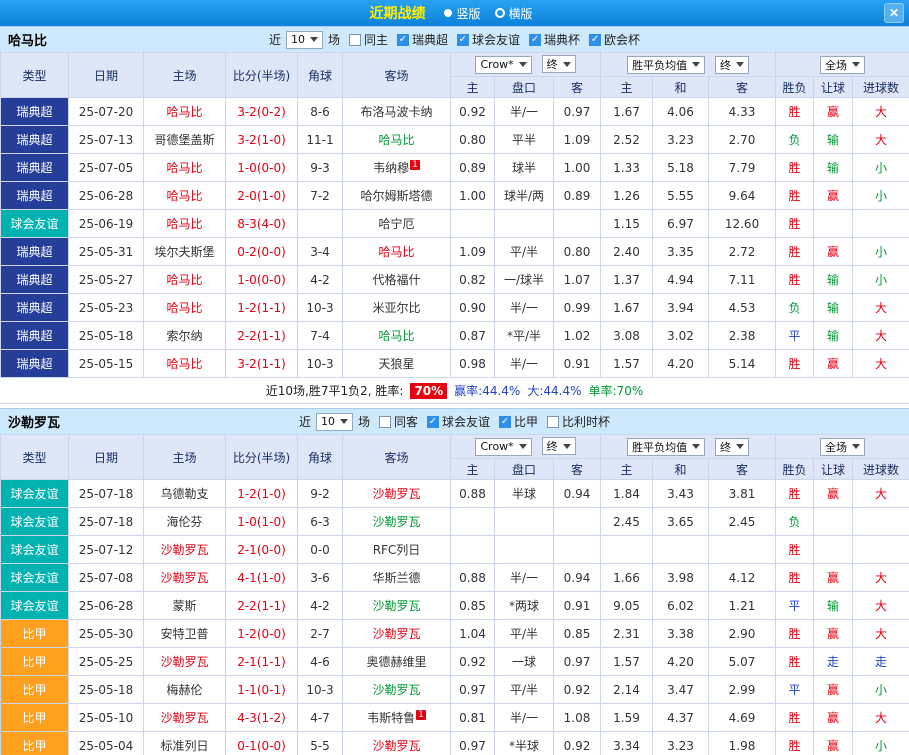  I want to click on single-rate: 单率:70%, so click(616, 391).